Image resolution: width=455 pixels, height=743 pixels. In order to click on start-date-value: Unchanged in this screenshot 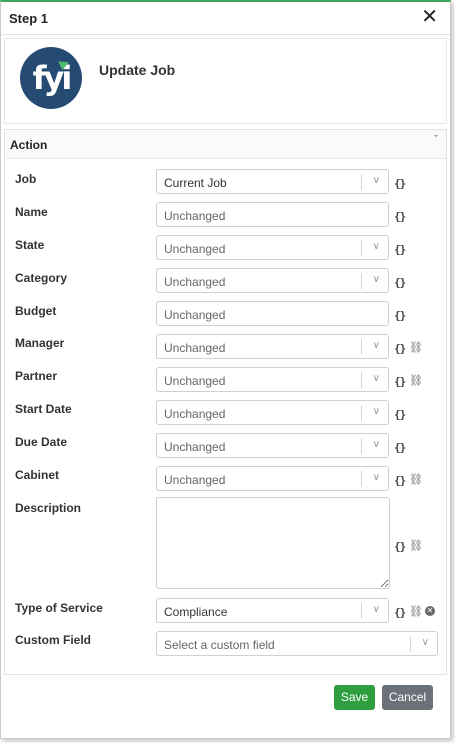, I will do `click(195, 414)`.